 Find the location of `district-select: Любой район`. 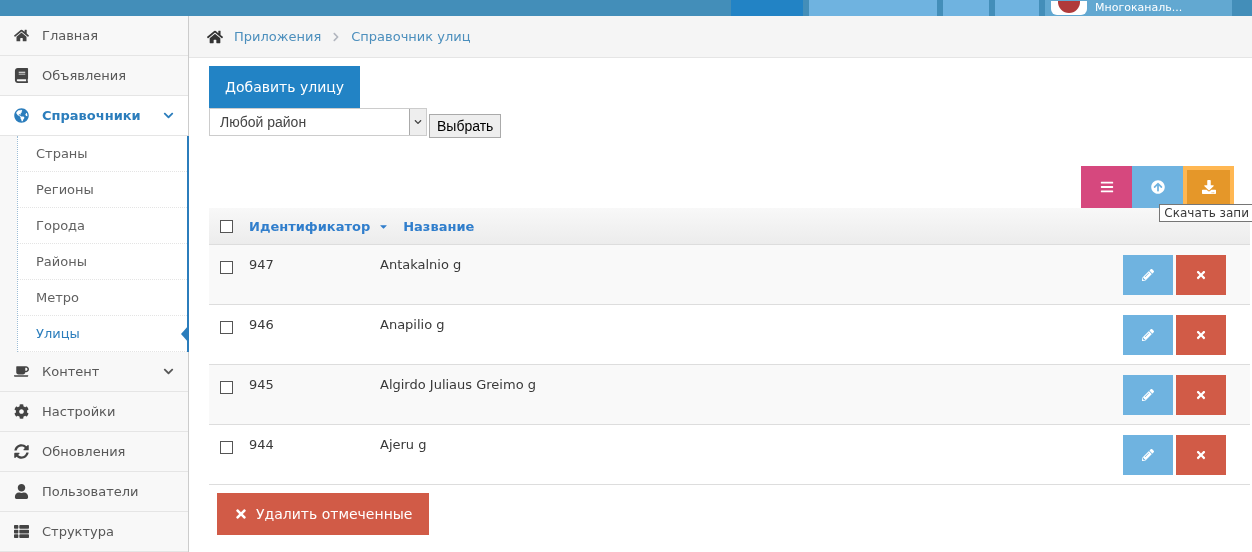

district-select: Любой район is located at coordinates (318, 122).